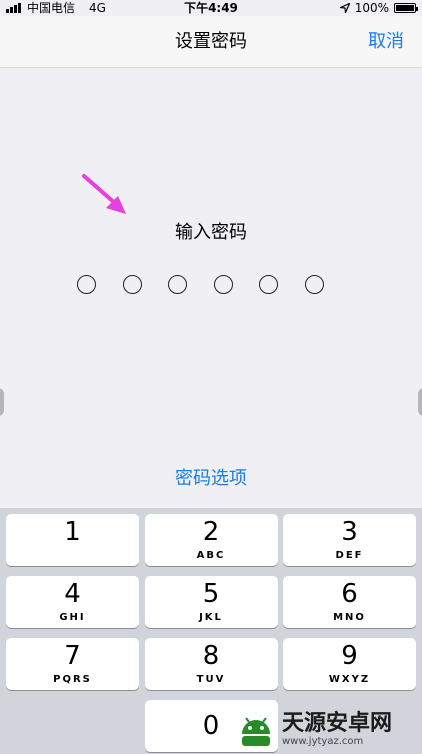  What do you see at coordinates (72, 617) in the screenshot?
I see `key-letters: GHI` at bounding box center [72, 617].